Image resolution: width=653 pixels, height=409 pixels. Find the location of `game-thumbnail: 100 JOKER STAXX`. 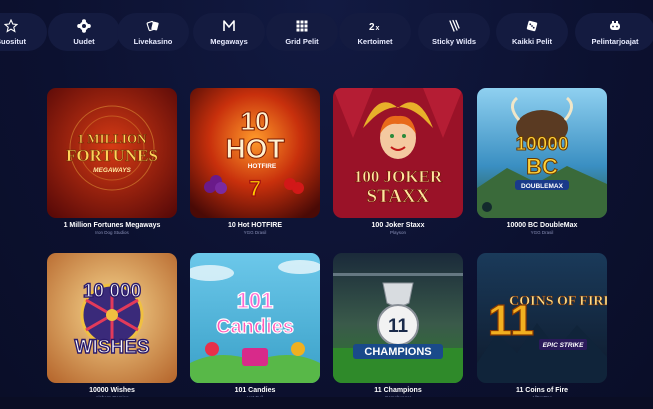

game-thumbnail: 100 JOKER STAXX is located at coordinates (398, 153).